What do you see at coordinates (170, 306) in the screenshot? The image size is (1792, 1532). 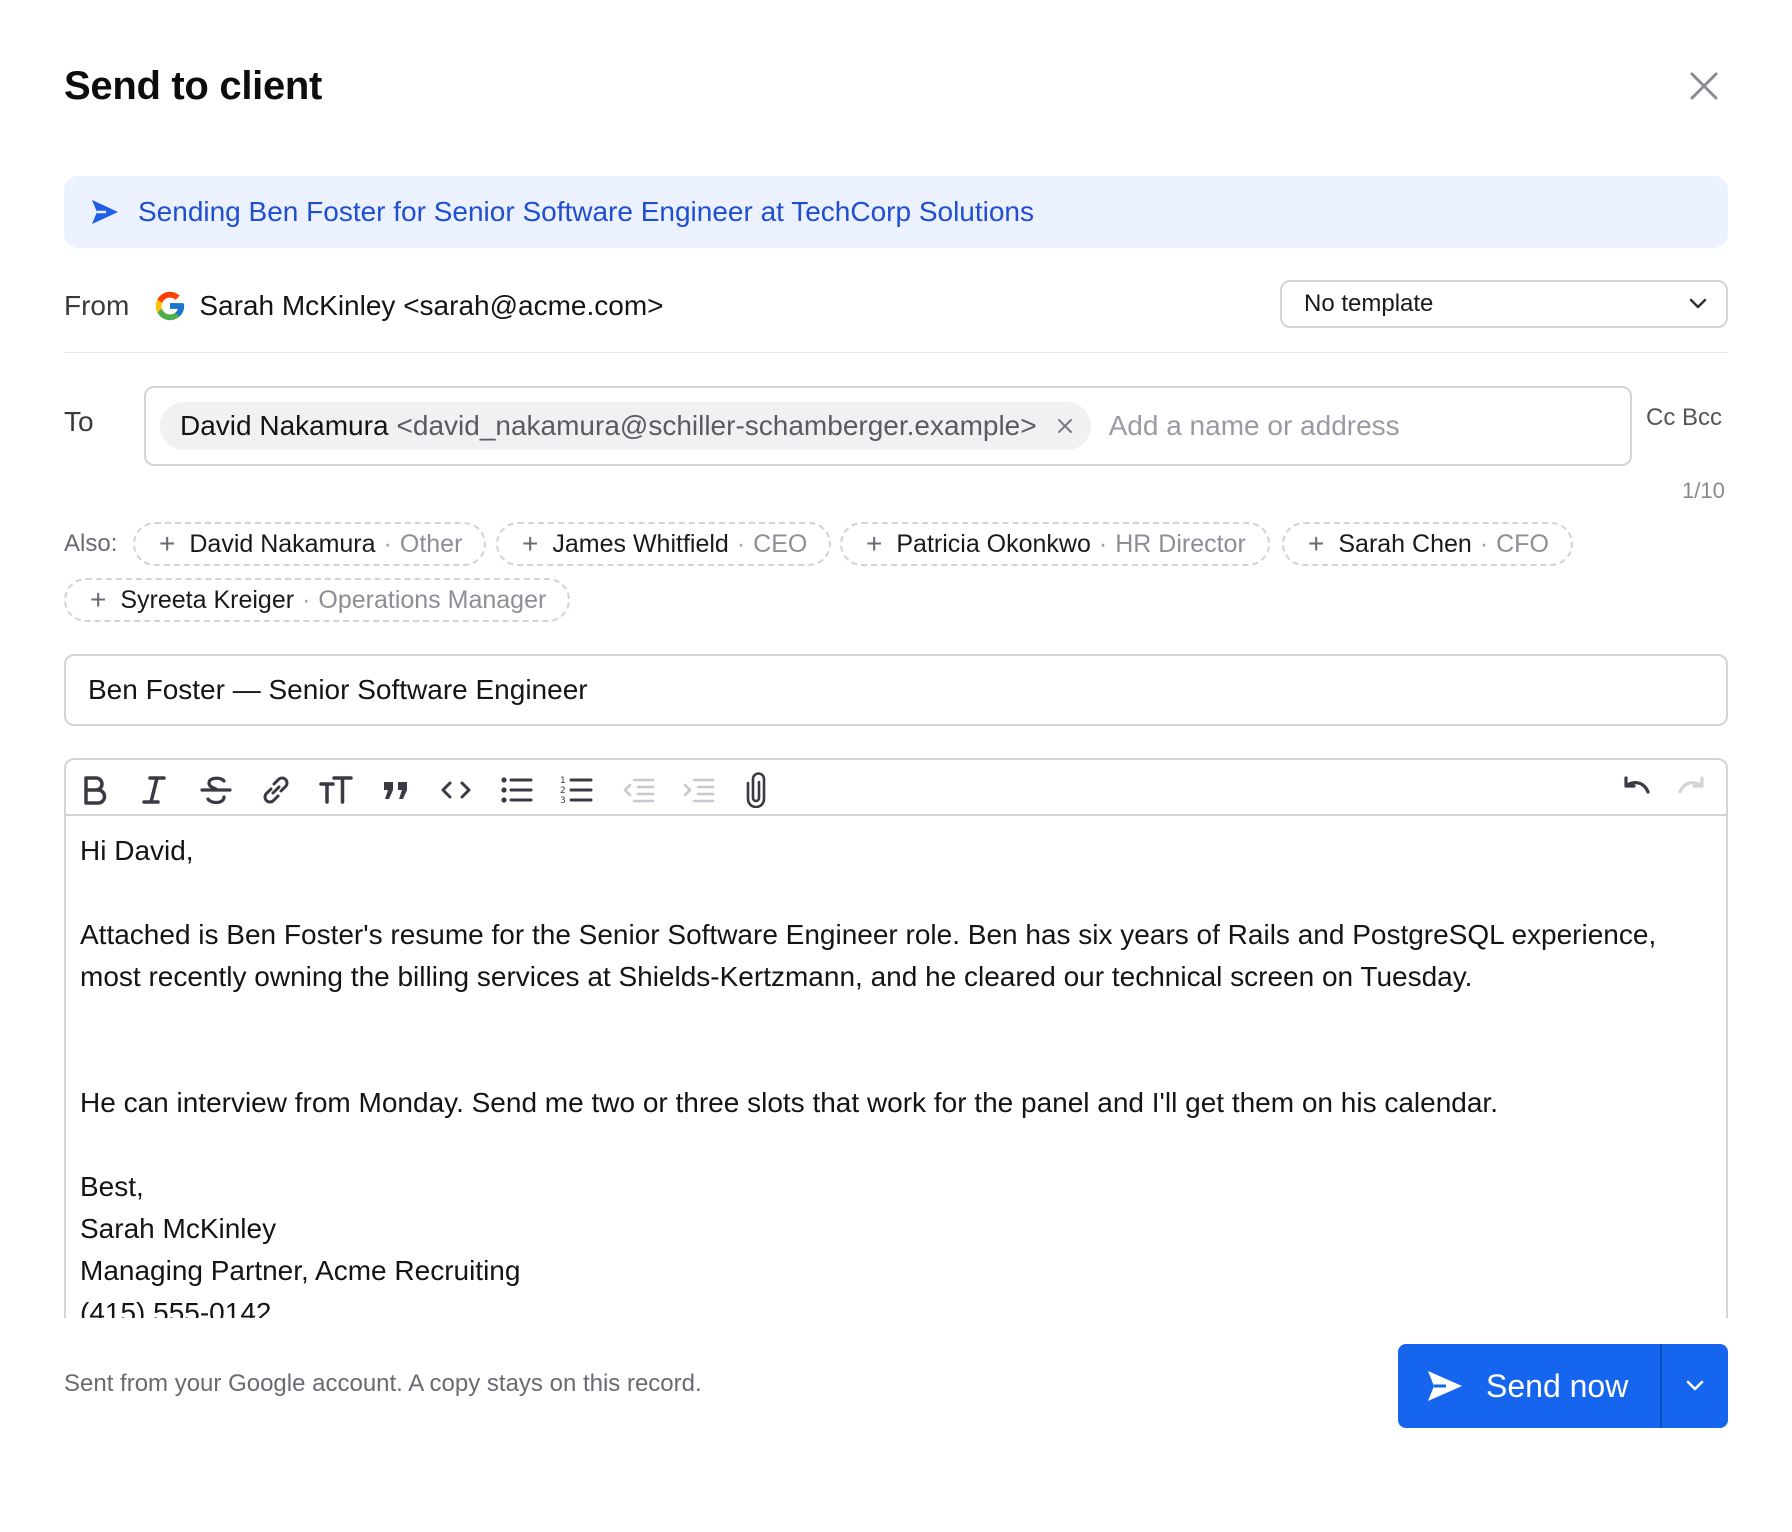 I see `google-icon` at bounding box center [170, 306].